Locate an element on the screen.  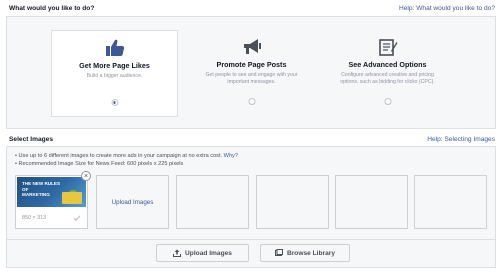
upload-icon is located at coordinates (177, 253).